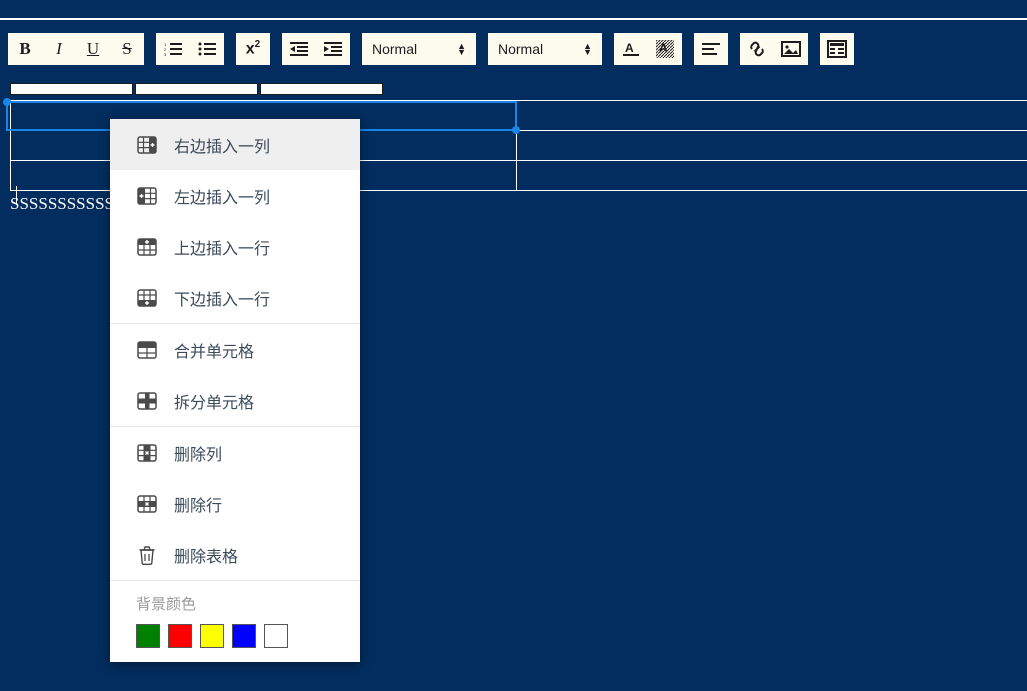  I want to click on indent-button, so click(333, 49).